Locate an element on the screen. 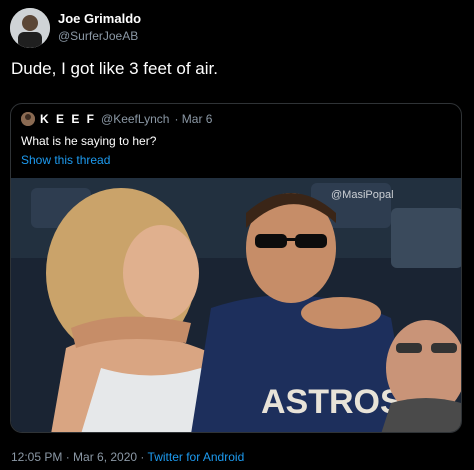 The image size is (474, 470). author-name: Joe Grimaldo is located at coordinates (99, 18).